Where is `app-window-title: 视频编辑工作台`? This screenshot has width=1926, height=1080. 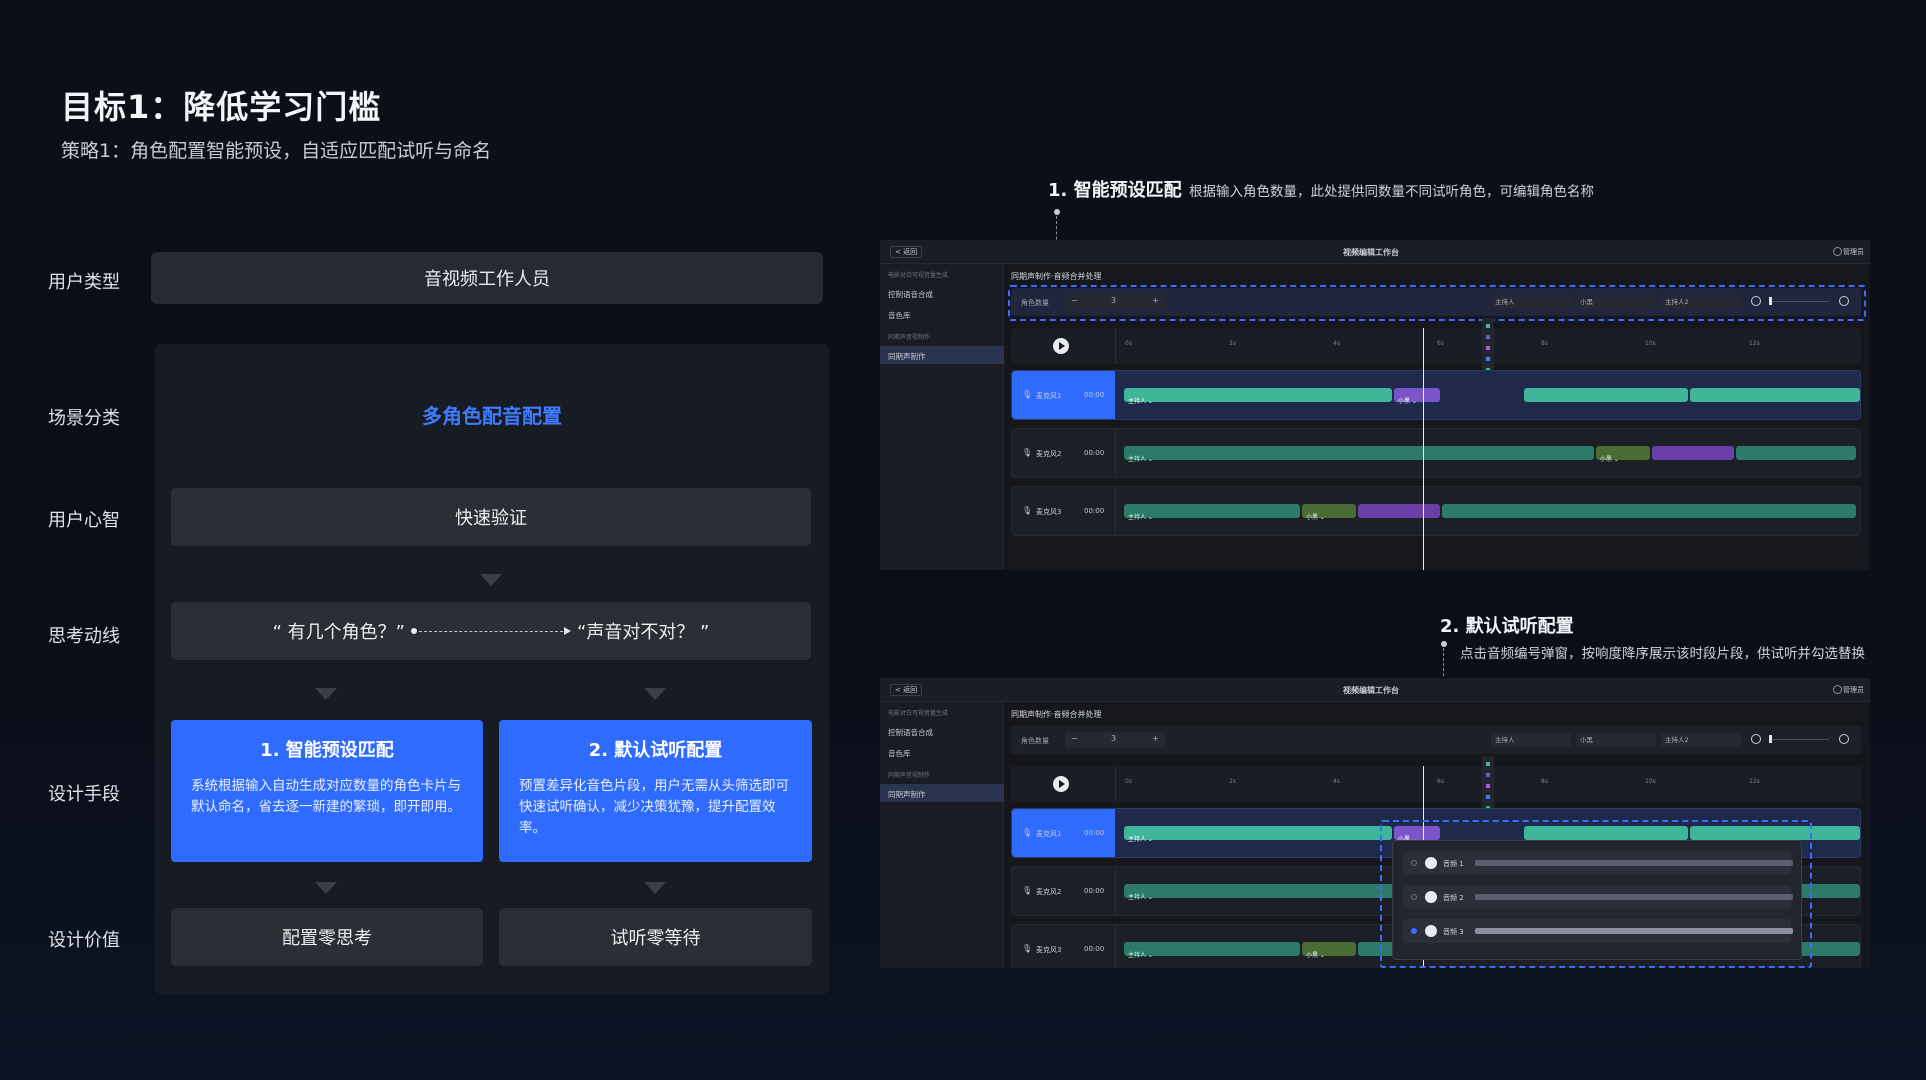
app-window-title: 视频编辑工作台 is located at coordinates (1371, 252).